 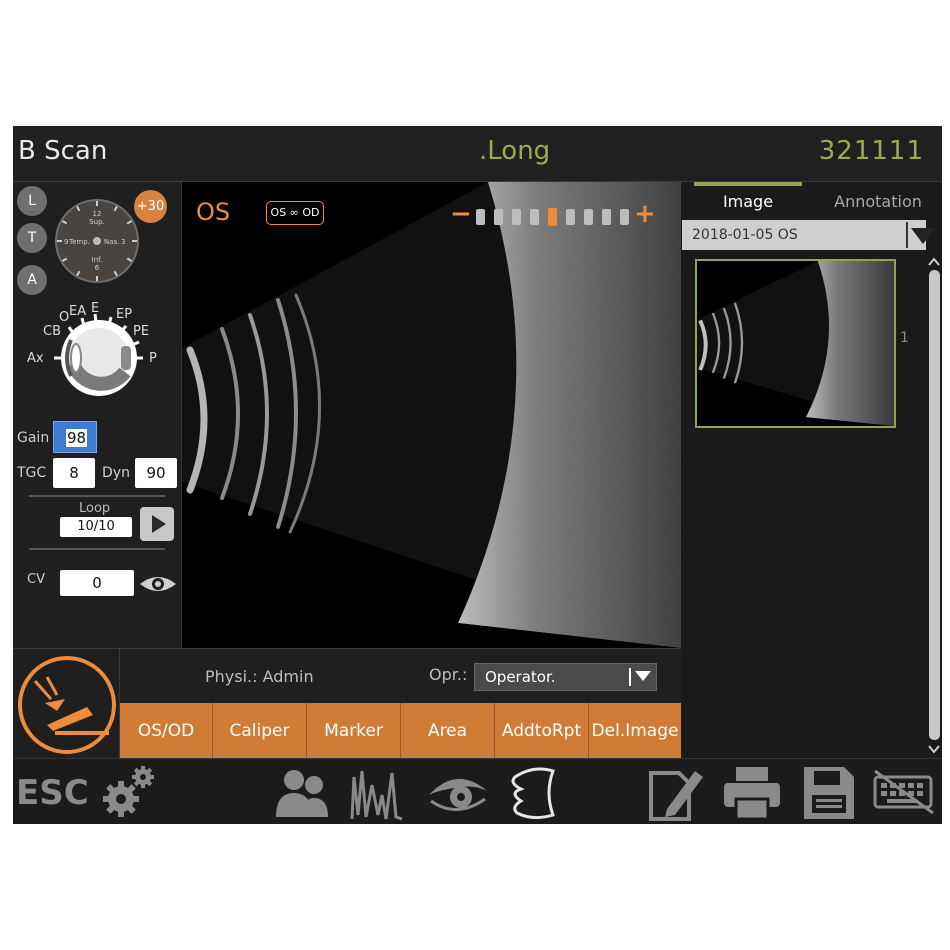 I want to click on eye-label-cb: CB, so click(x=52, y=331).